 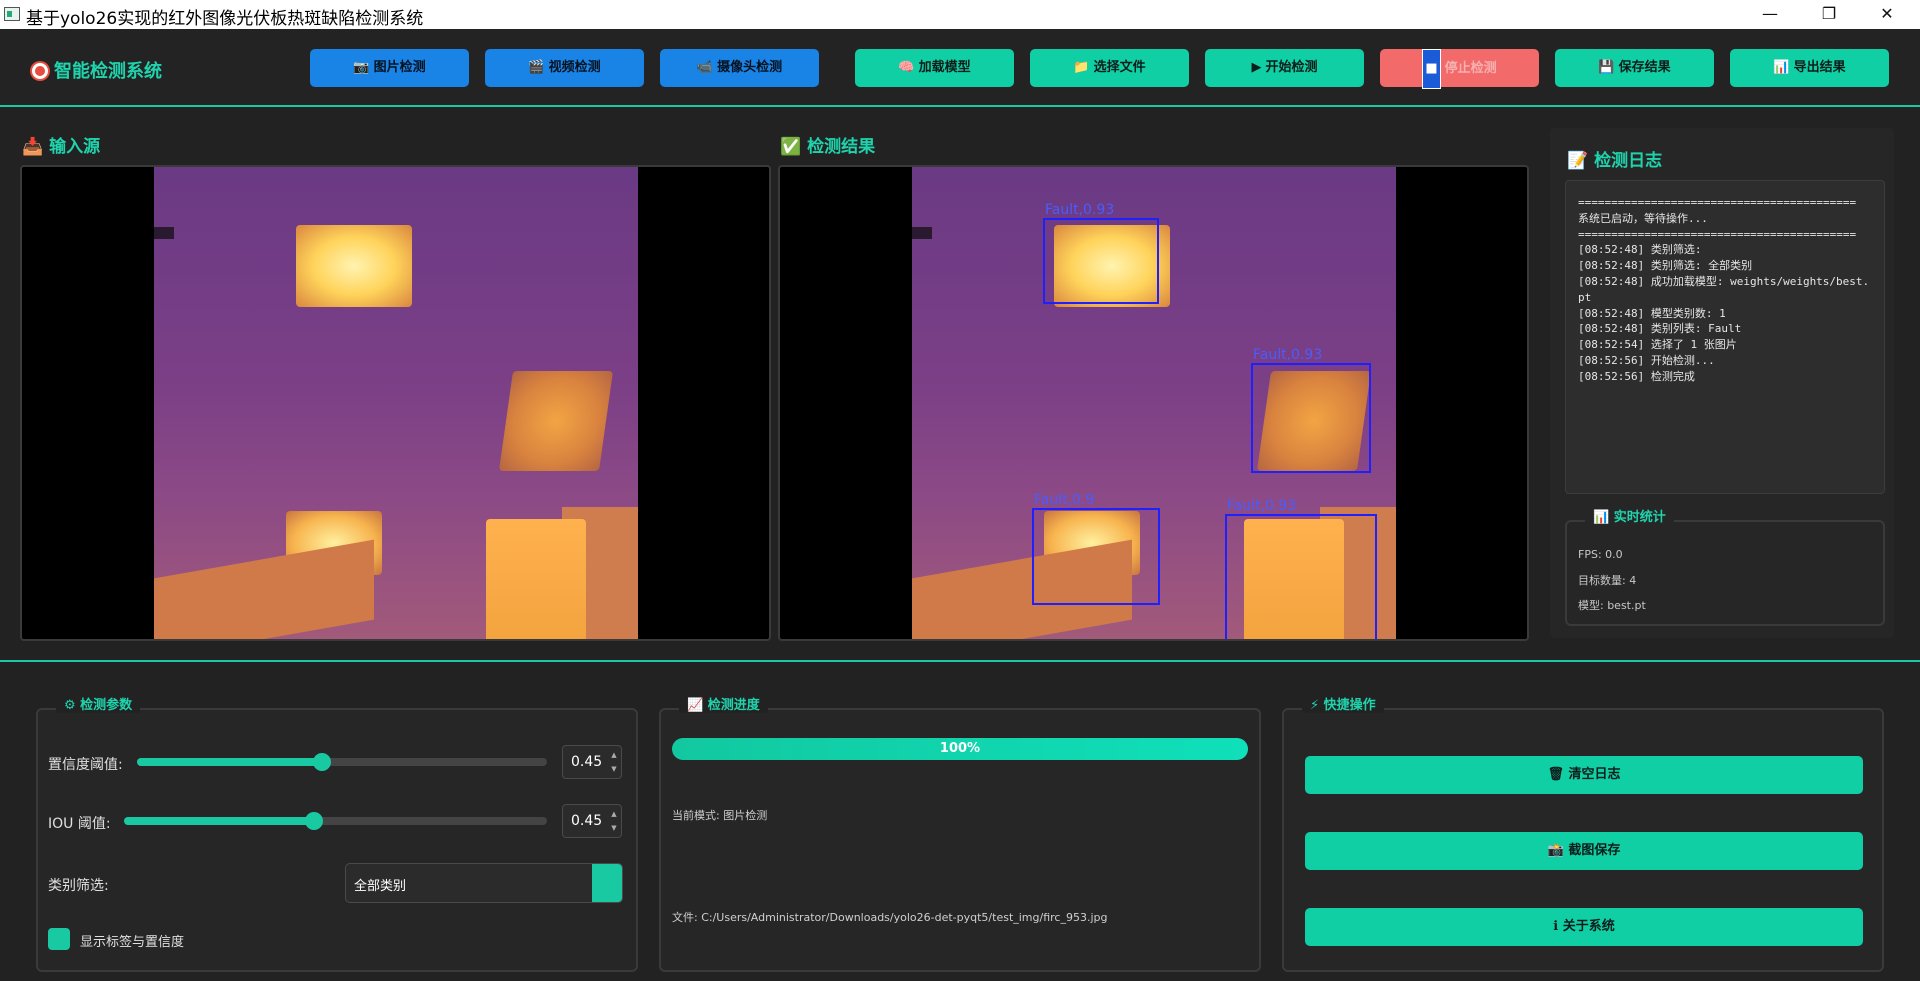 I want to click on export-results-button: 📊 导出结果, so click(x=1809, y=68).